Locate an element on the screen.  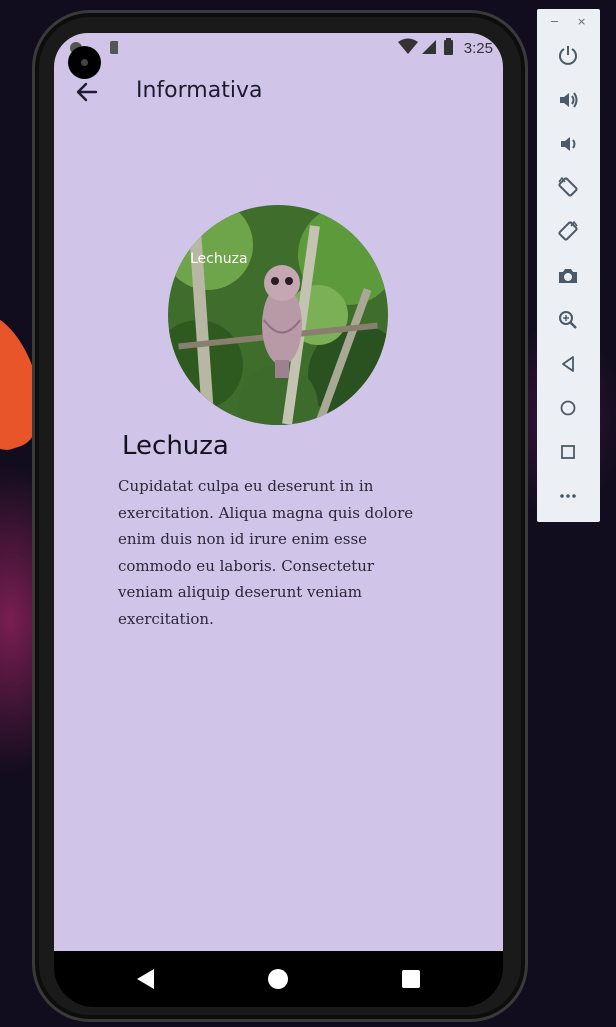
zoom-icon is located at coordinates (568, 320).